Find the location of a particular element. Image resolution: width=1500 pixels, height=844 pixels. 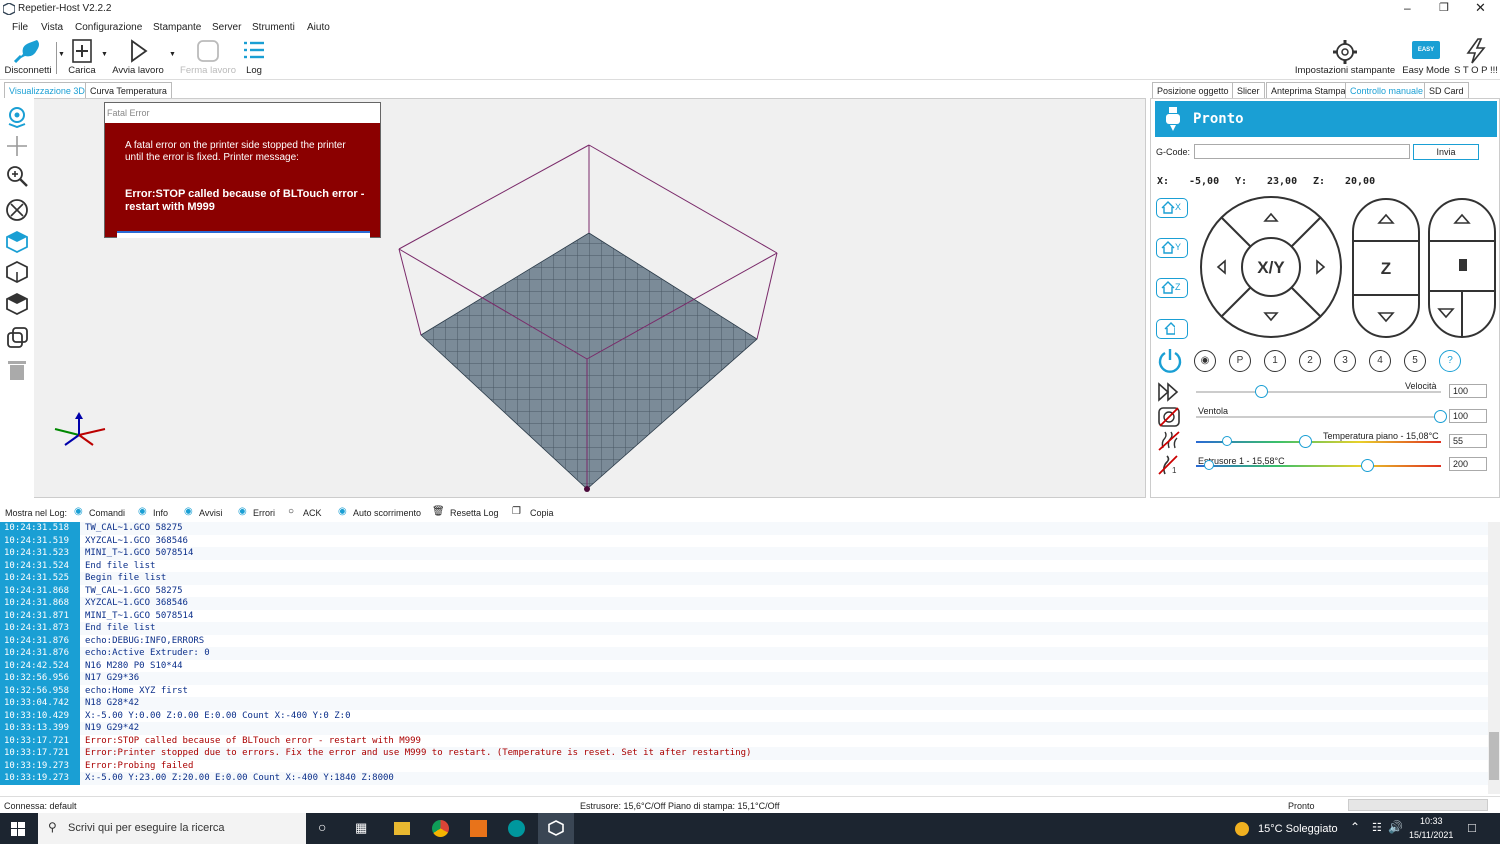

preset-2-button: 2 is located at coordinates (1310, 361).